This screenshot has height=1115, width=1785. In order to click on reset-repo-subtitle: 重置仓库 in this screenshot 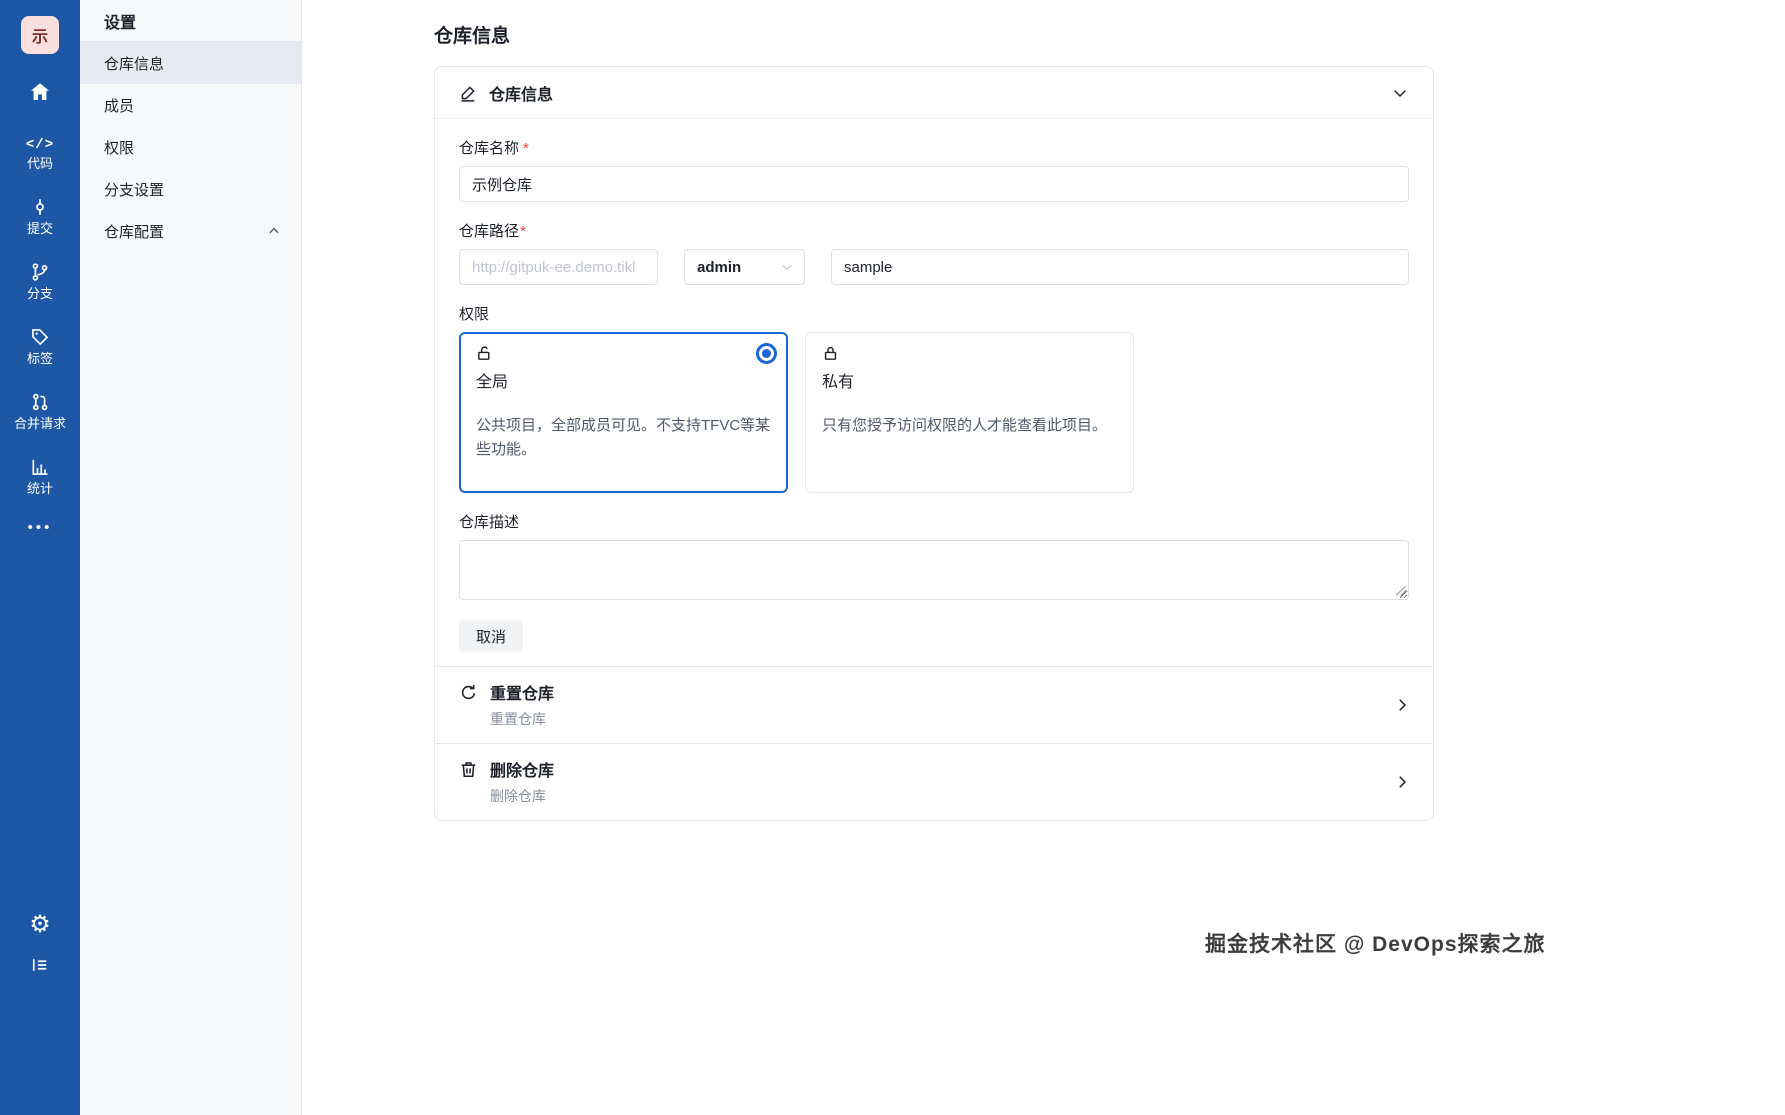, I will do `click(518, 719)`.